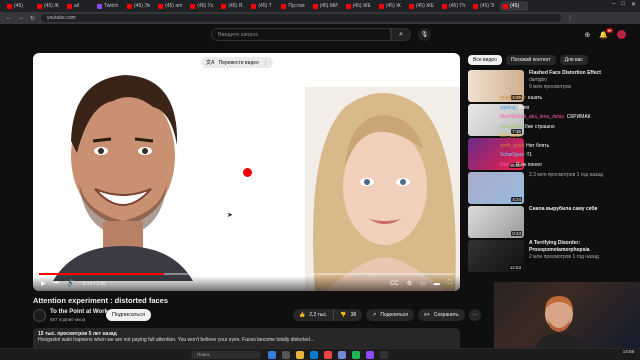  Describe the element at coordinates (496, 256) in the screenshot. I see `video-thumbnail: 12:53` at that location.